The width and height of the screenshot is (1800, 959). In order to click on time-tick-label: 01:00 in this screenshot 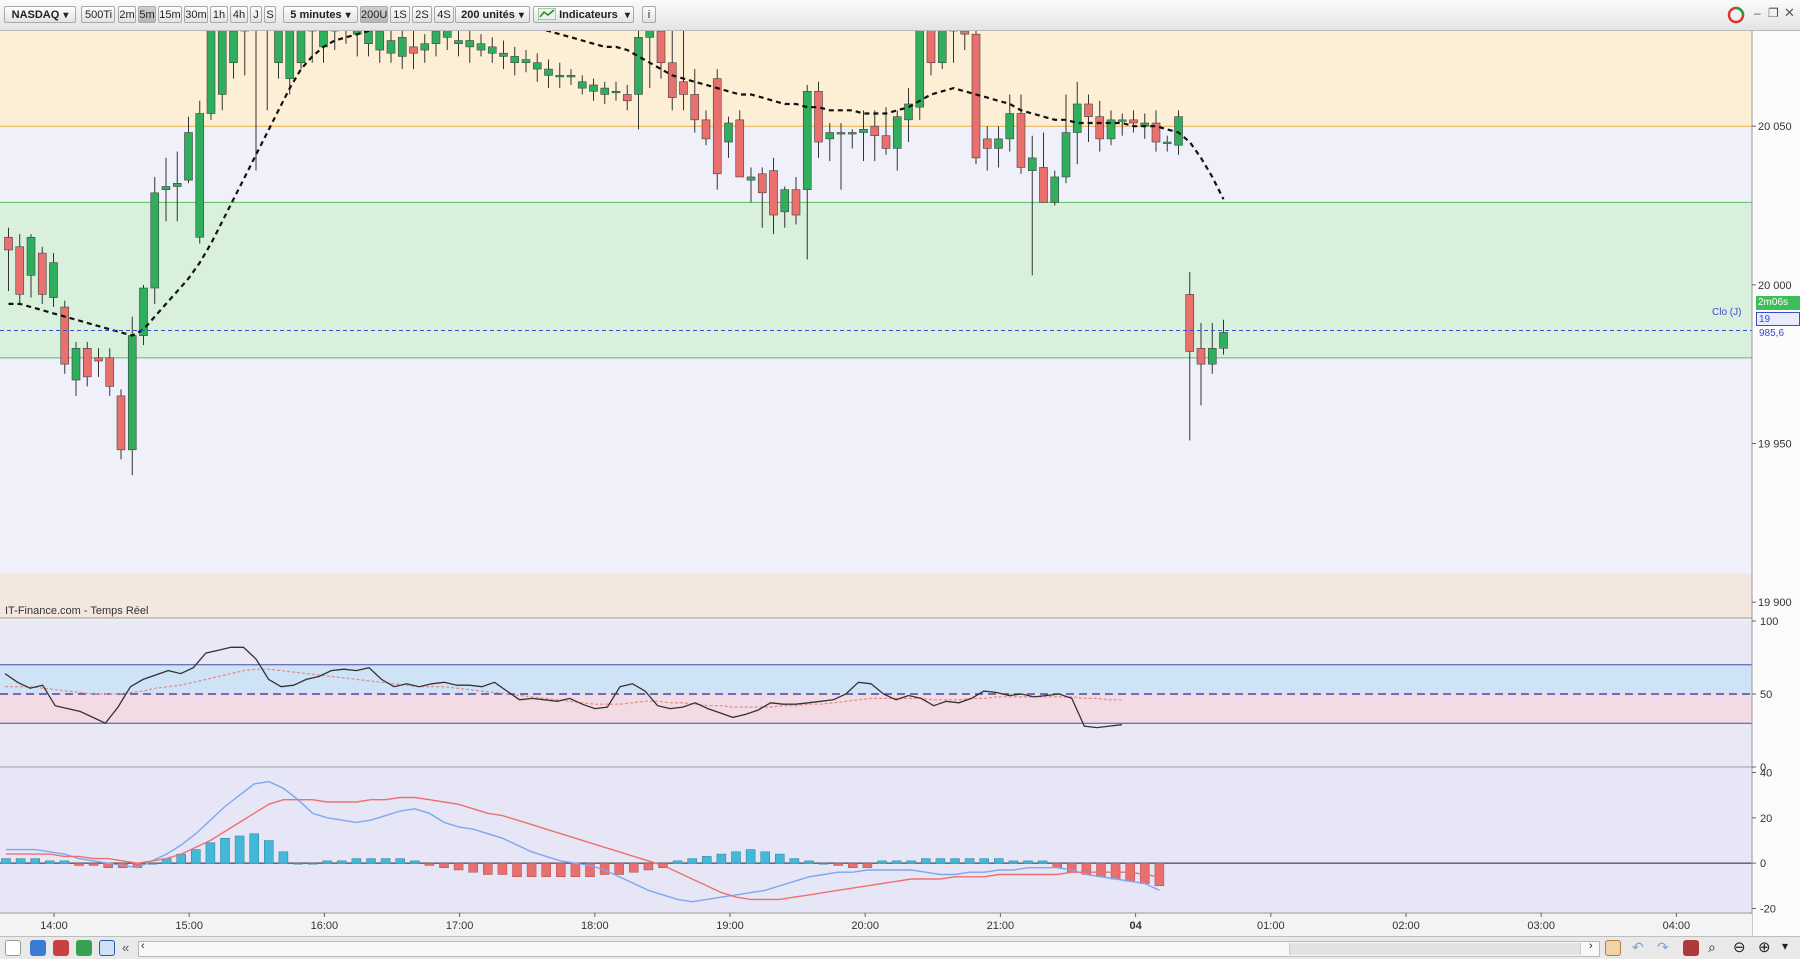, I will do `click(1271, 926)`.